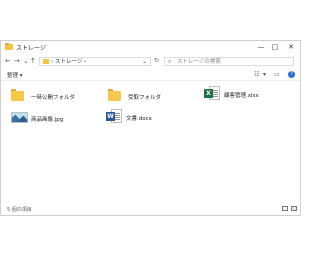 The width and height of the screenshot is (320, 257). Describe the element at coordinates (156, 60) in the screenshot. I see `refresh-icon: ↻` at that location.